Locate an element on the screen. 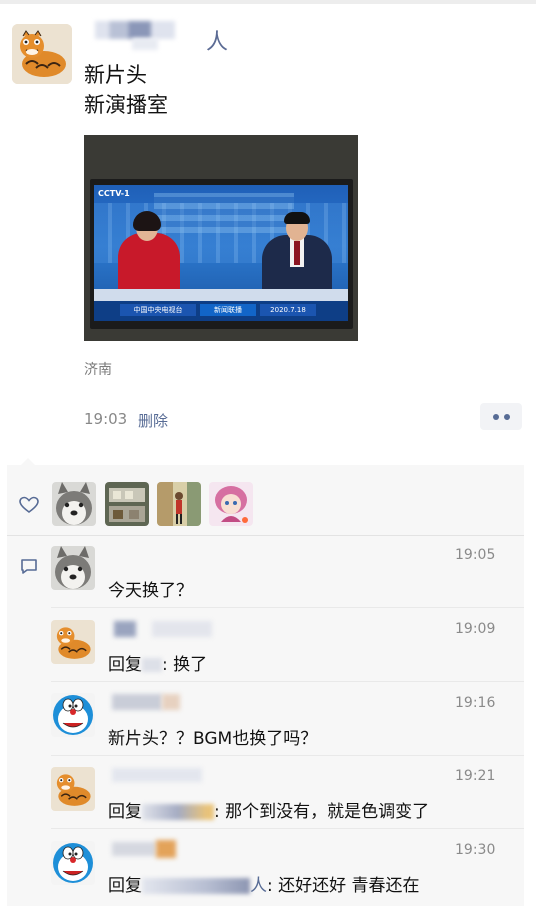 Image resolution: width=536 pixels, height=906 pixels. comment-text: 新片头？？BGM也换了吗？ is located at coordinates (212, 736).